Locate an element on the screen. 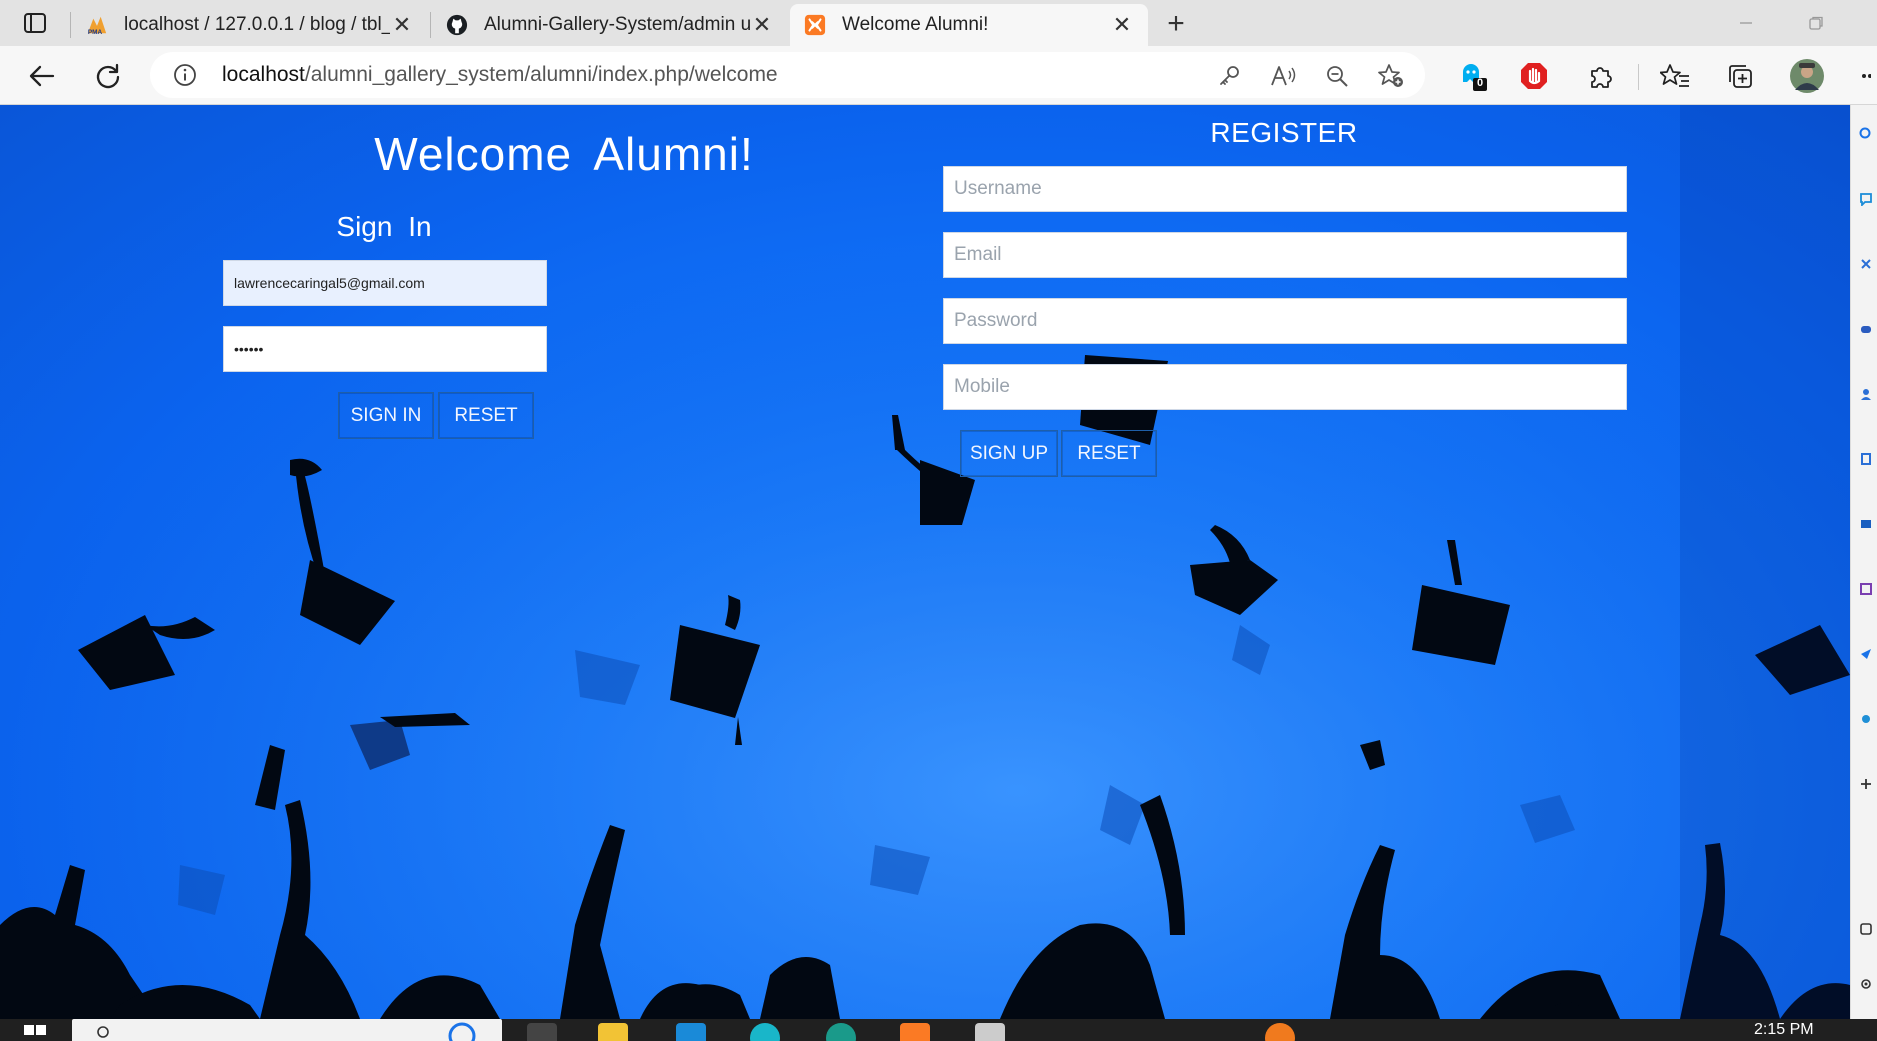 The height and width of the screenshot is (1041, 1877). back-button is located at coordinates (41, 76).